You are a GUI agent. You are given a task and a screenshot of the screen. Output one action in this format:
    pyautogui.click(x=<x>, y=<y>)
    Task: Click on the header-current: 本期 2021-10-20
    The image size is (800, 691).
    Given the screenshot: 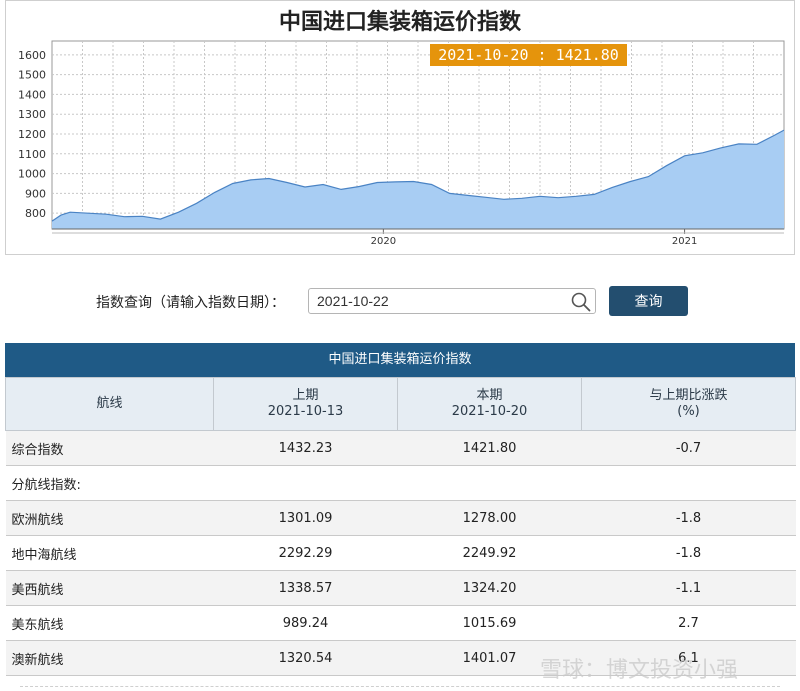 What is the action you would take?
    pyautogui.click(x=489, y=404)
    